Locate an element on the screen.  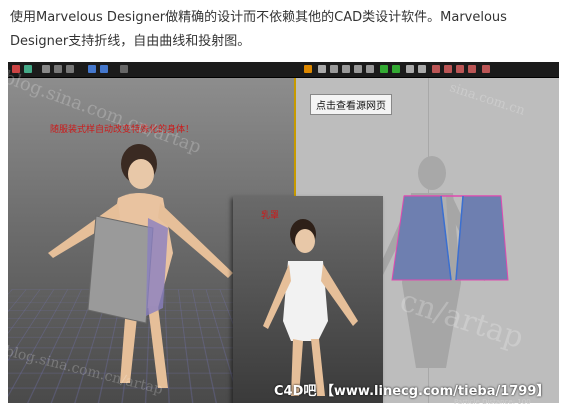
back-pattern-piece is located at coordinates (482, 238).